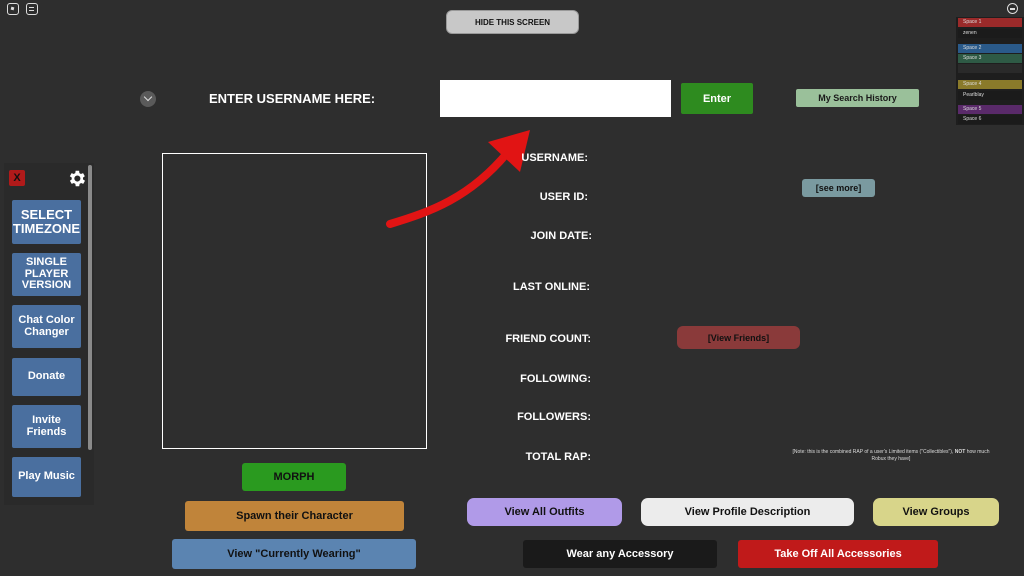  What do you see at coordinates (555, 98) in the screenshot?
I see `username-input` at bounding box center [555, 98].